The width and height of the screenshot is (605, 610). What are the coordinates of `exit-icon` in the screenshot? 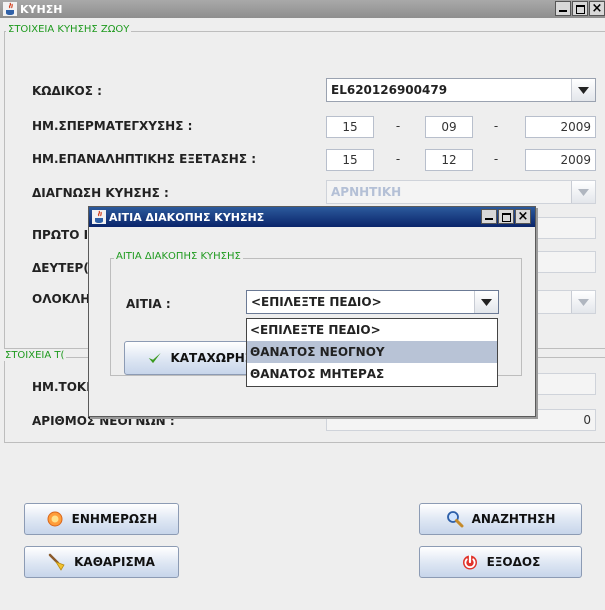 It's located at (469, 562).